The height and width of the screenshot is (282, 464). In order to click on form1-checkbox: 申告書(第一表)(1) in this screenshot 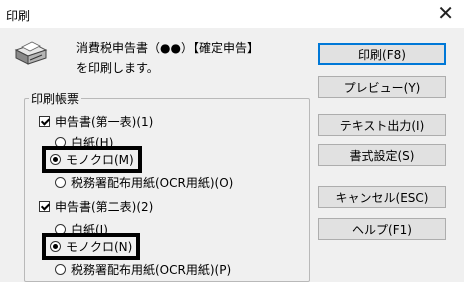, I will do `click(96, 121)`.